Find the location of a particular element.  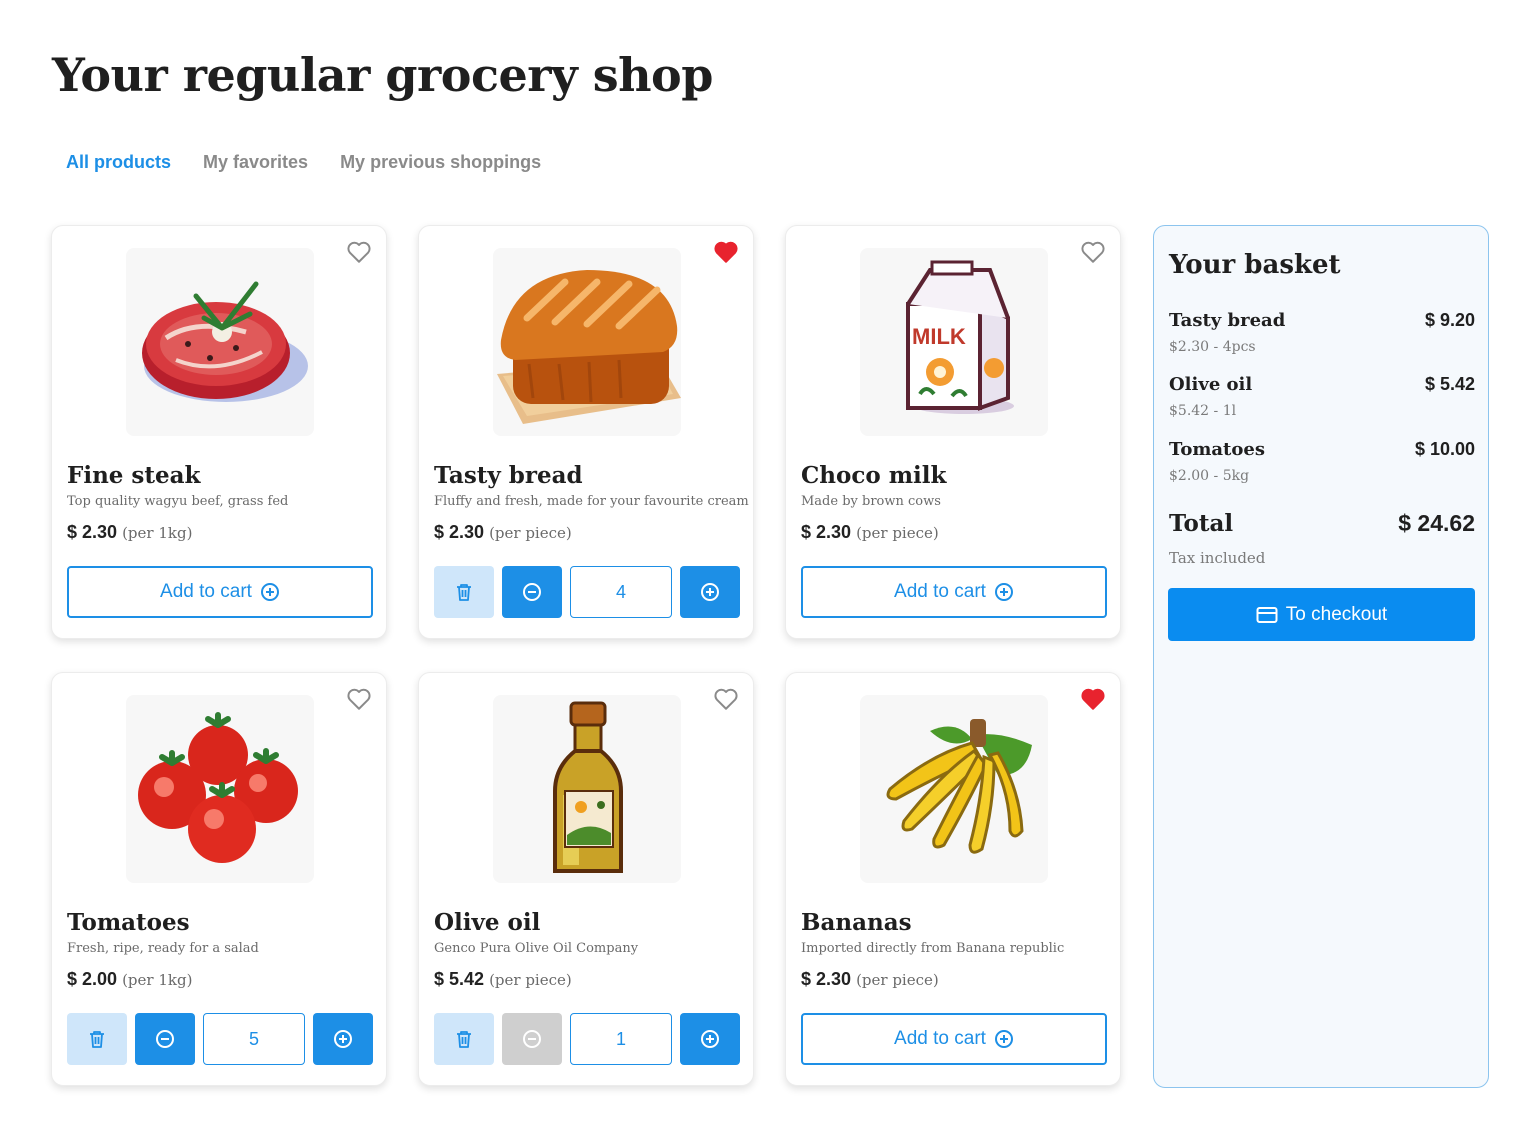

checkout-button: To checkout is located at coordinates (1321, 614).